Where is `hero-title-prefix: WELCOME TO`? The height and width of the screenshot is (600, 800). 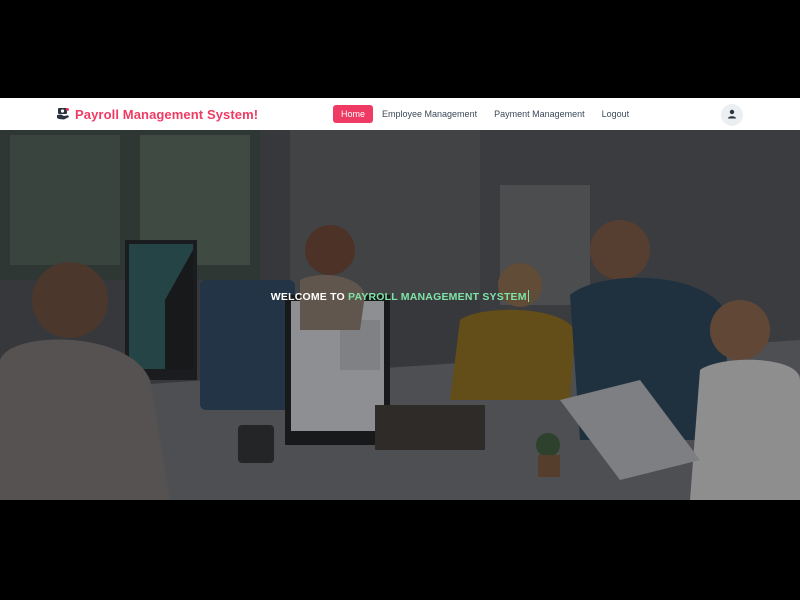 hero-title-prefix: WELCOME TO is located at coordinates (309, 297).